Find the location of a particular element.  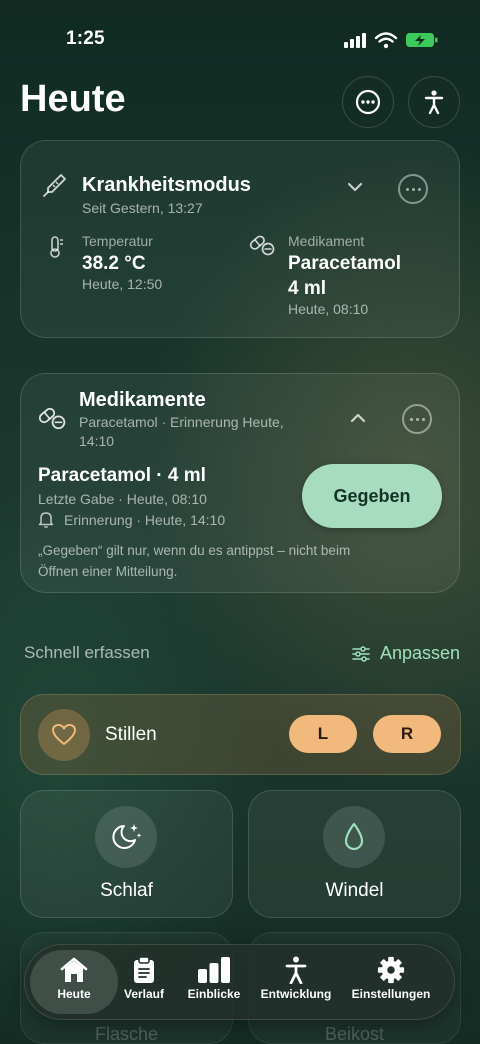

battery-icon is located at coordinates (422, 40).